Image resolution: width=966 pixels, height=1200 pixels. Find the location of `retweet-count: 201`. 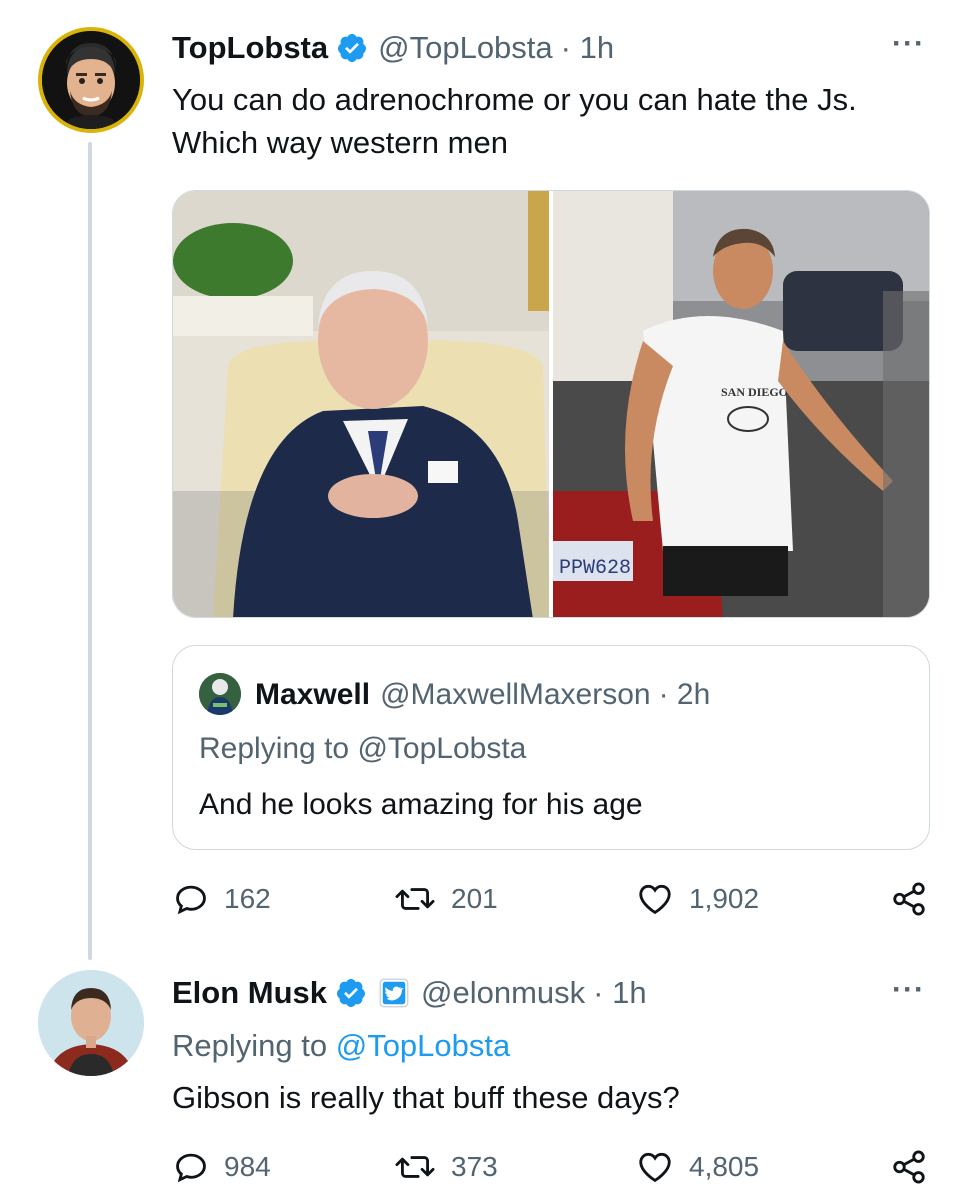

retweet-count: 201 is located at coordinates (474, 898).